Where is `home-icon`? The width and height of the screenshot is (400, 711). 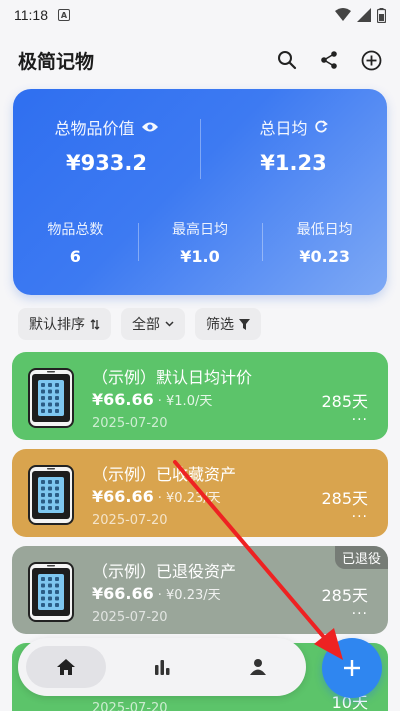 home-icon is located at coordinates (66, 667).